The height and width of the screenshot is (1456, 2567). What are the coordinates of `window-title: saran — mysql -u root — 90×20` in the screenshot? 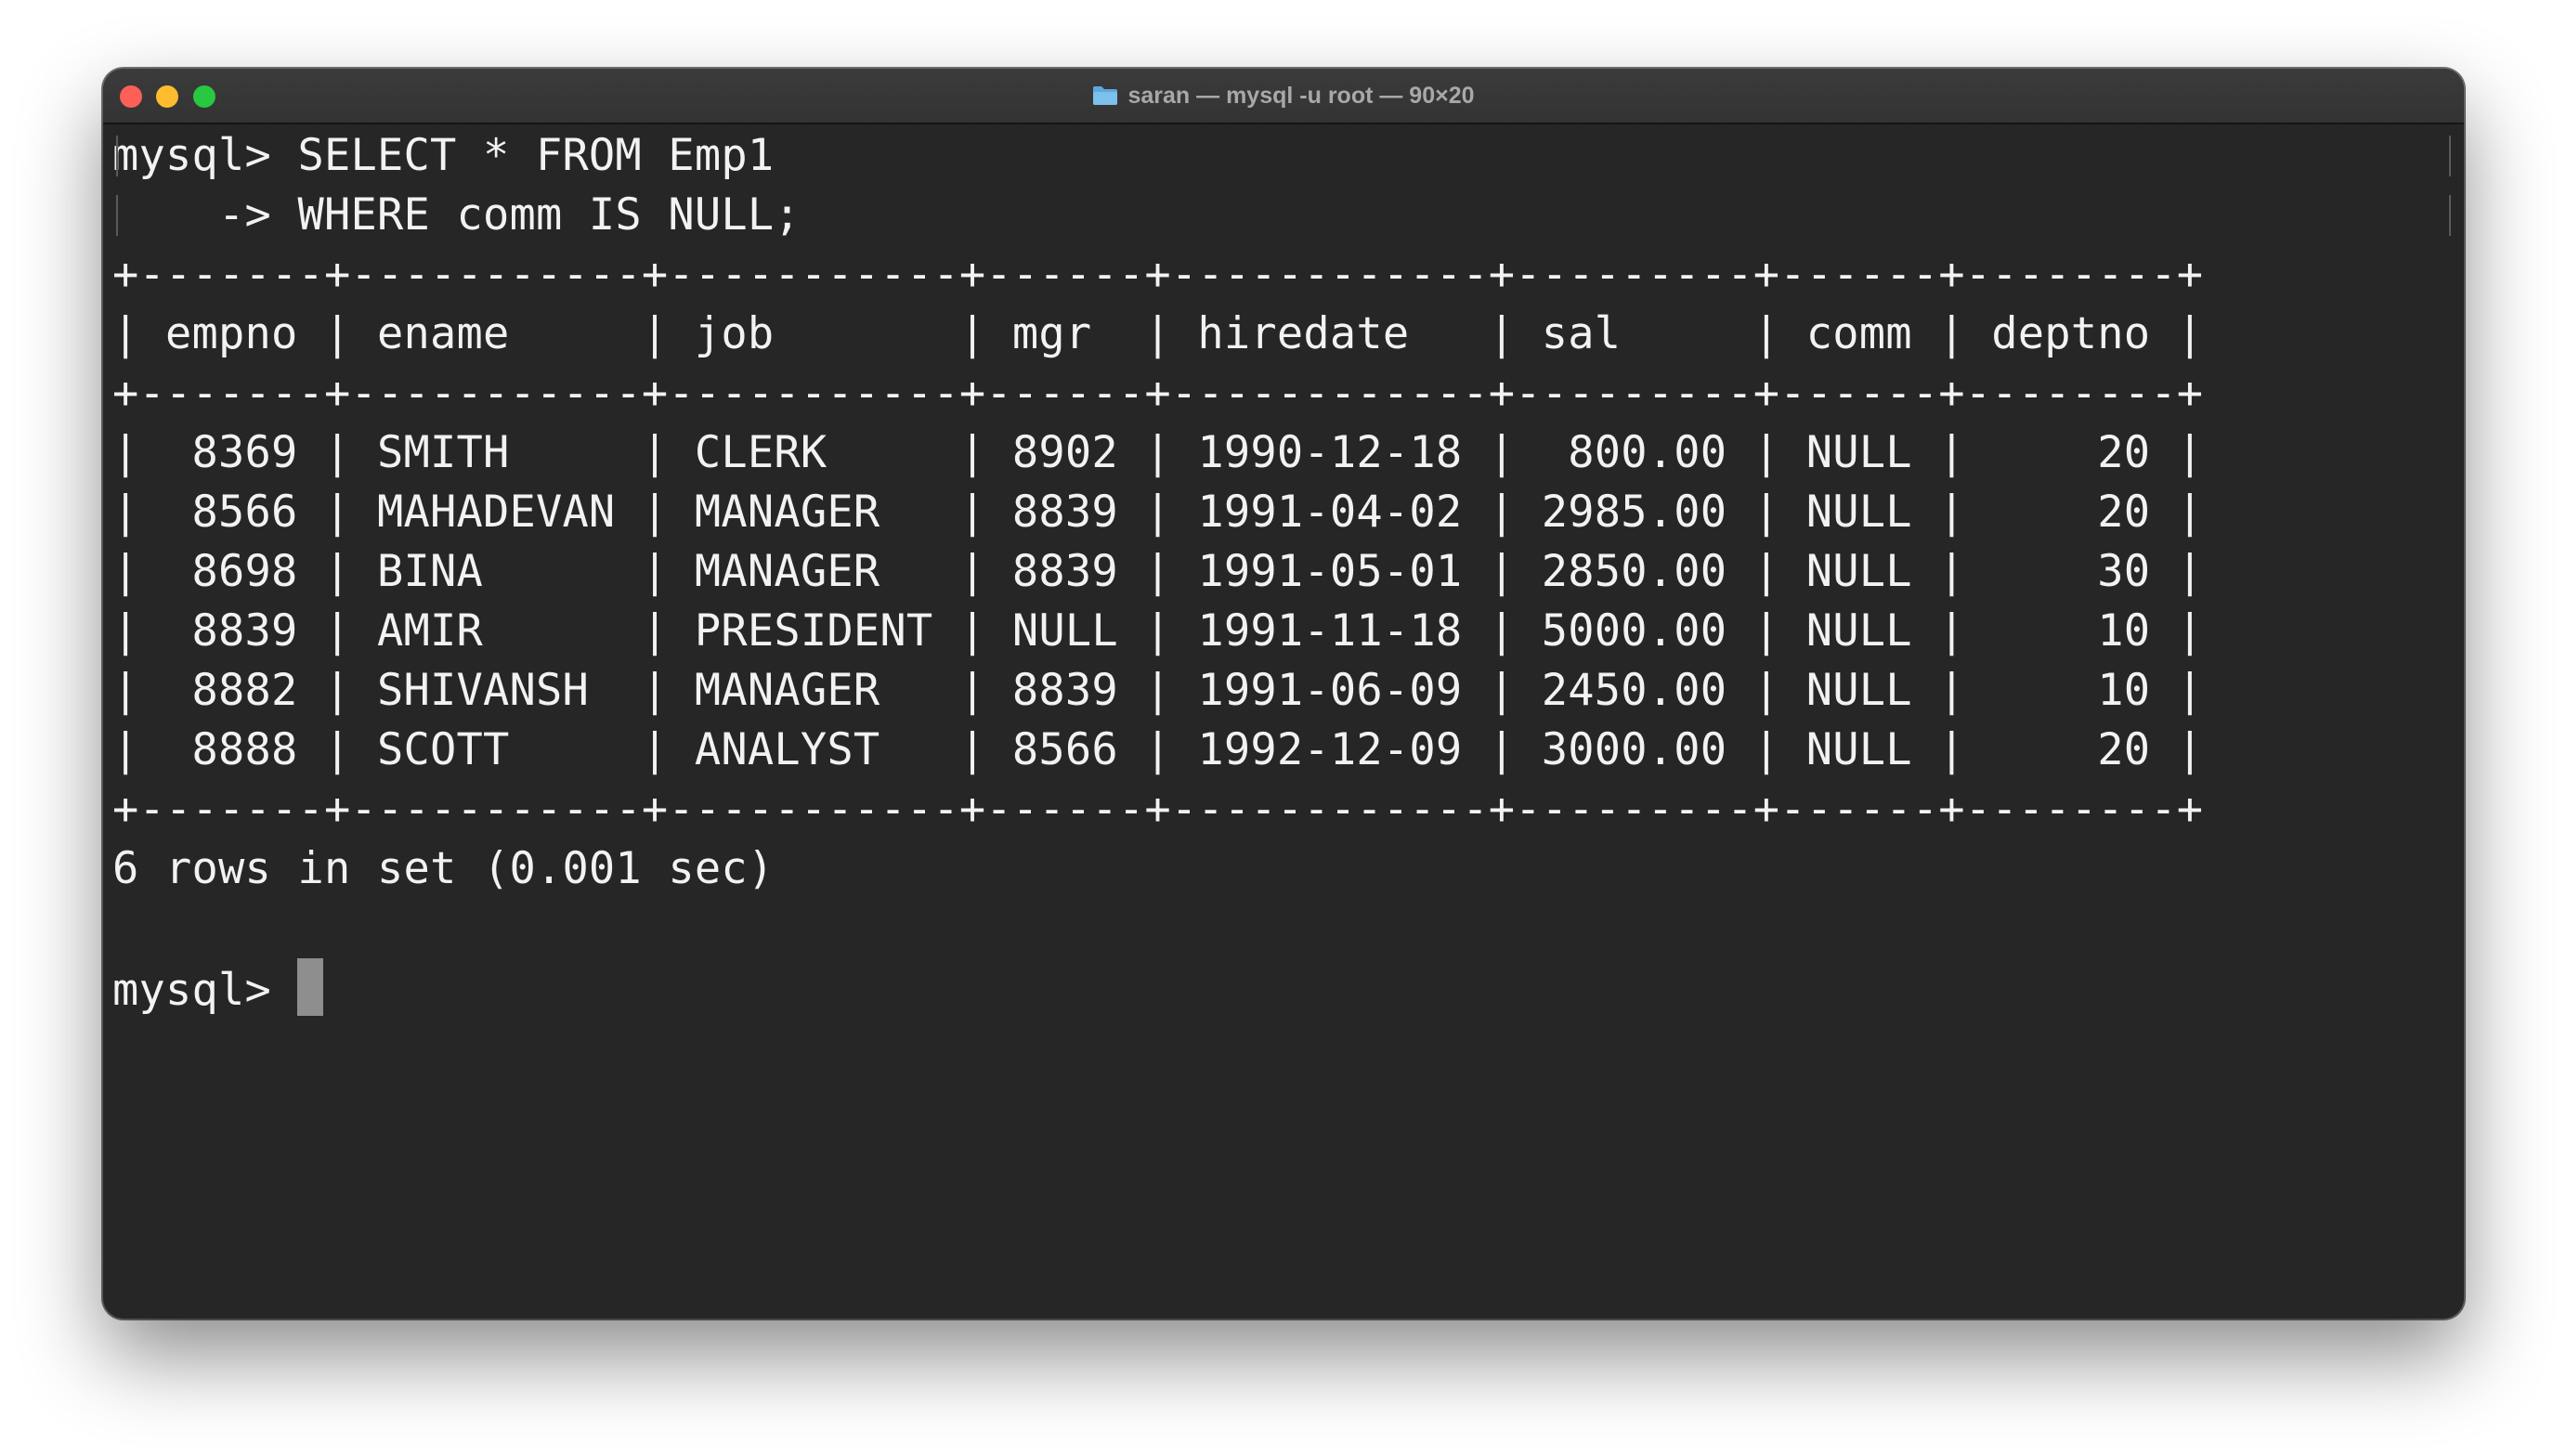 It's located at (1283, 96).